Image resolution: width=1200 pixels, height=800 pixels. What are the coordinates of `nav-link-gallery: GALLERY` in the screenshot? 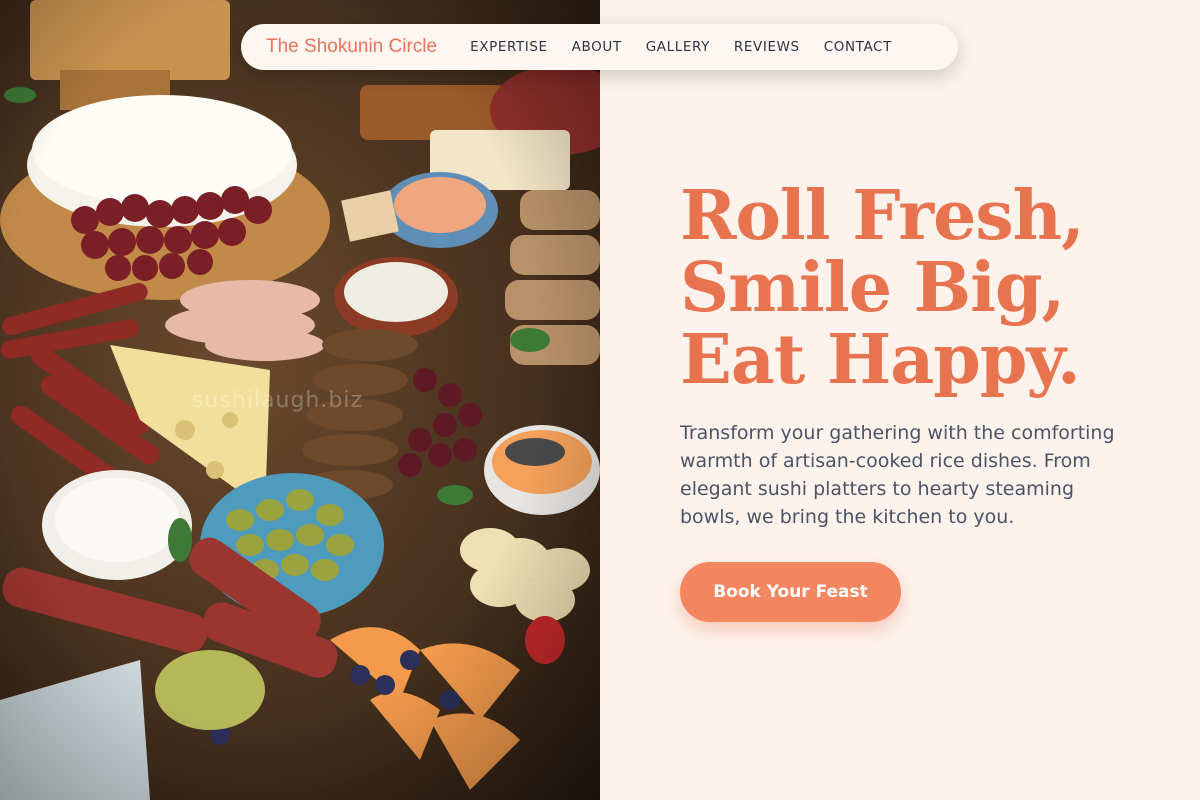 It's located at (678, 47).